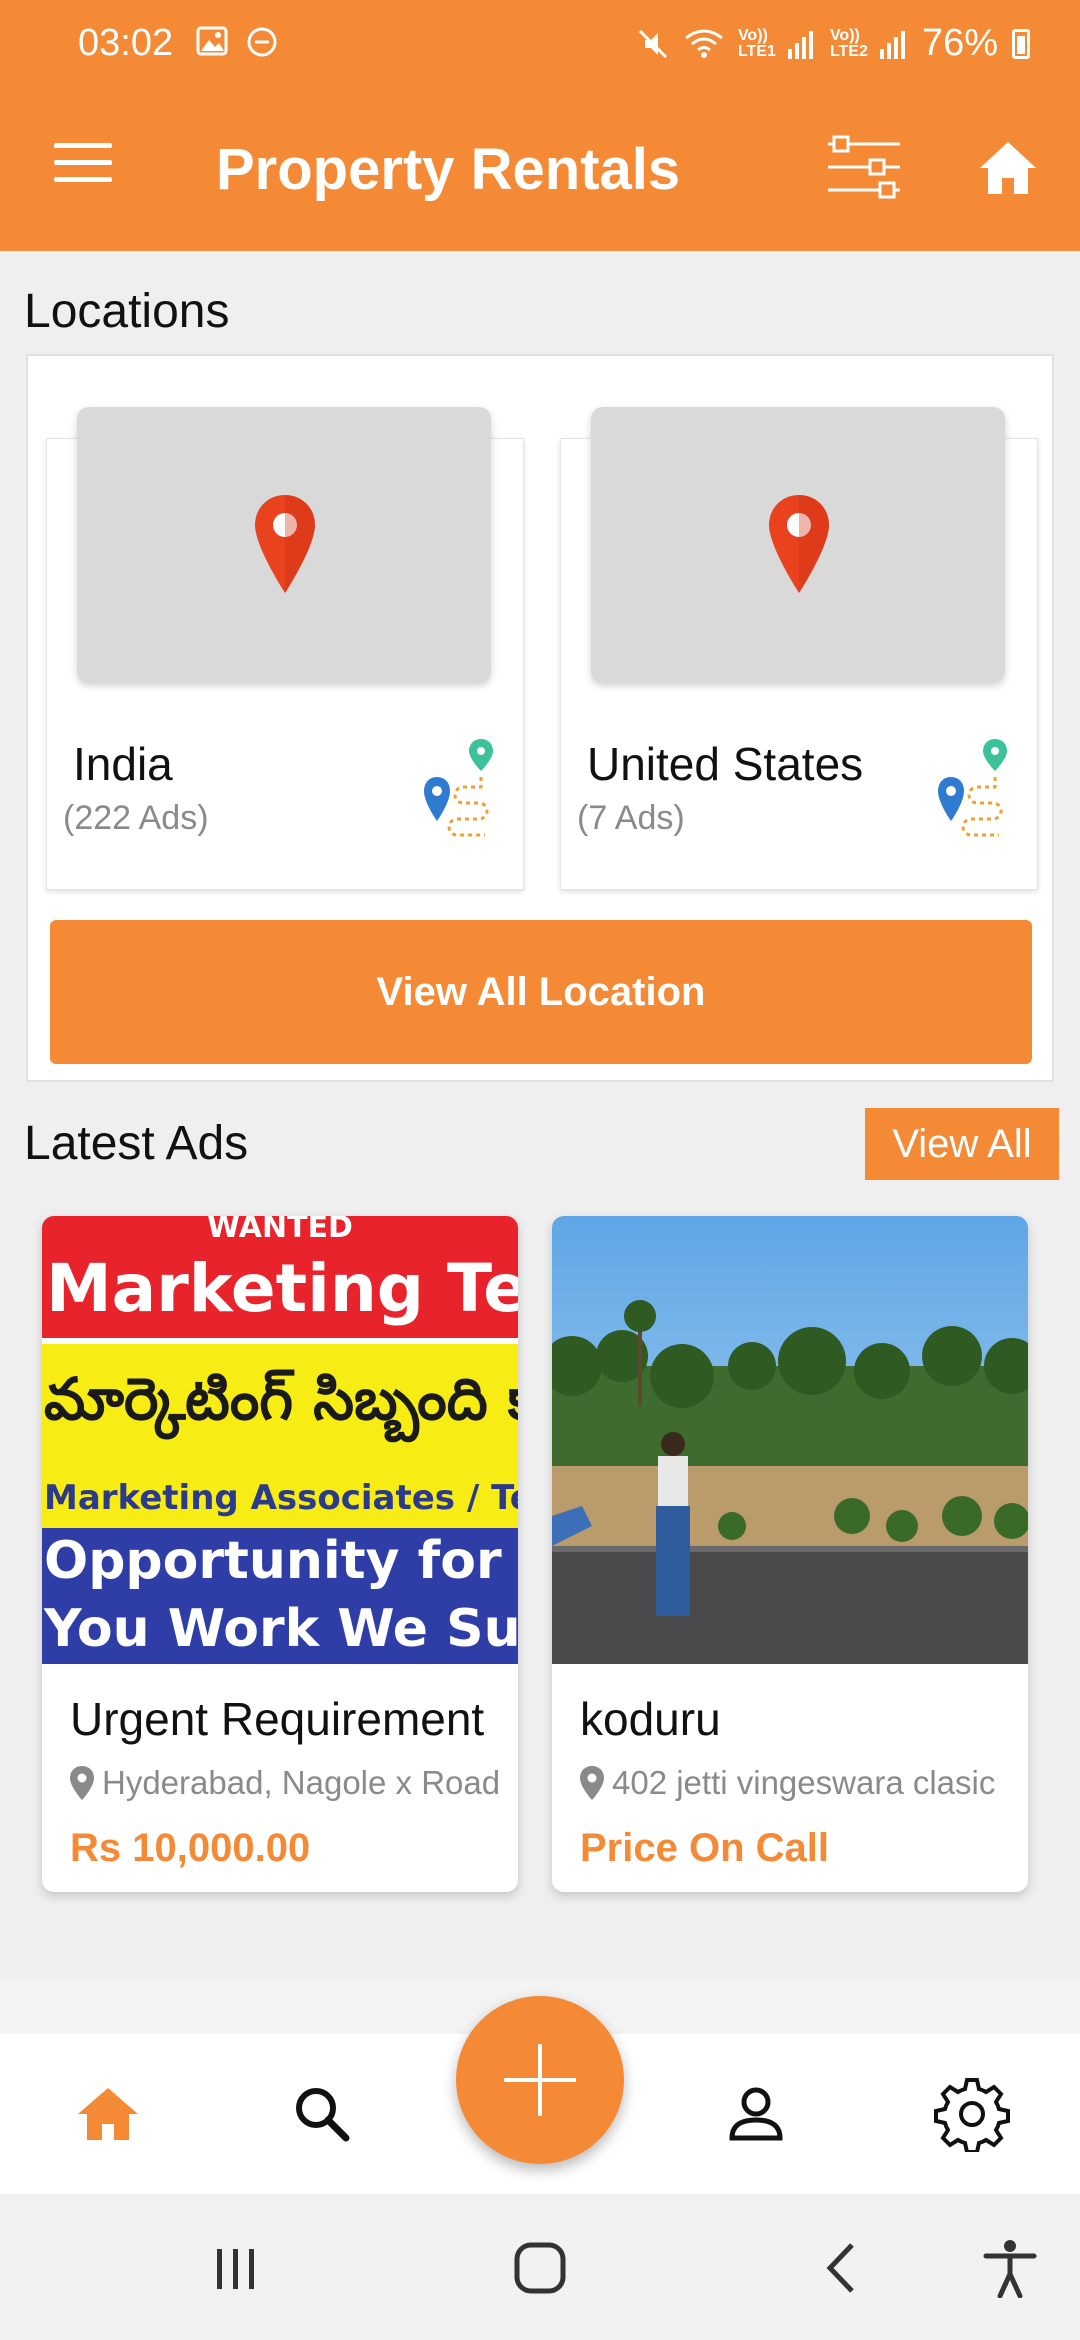  I want to click on banner-line: Marketing Team, so click(280, 1288).